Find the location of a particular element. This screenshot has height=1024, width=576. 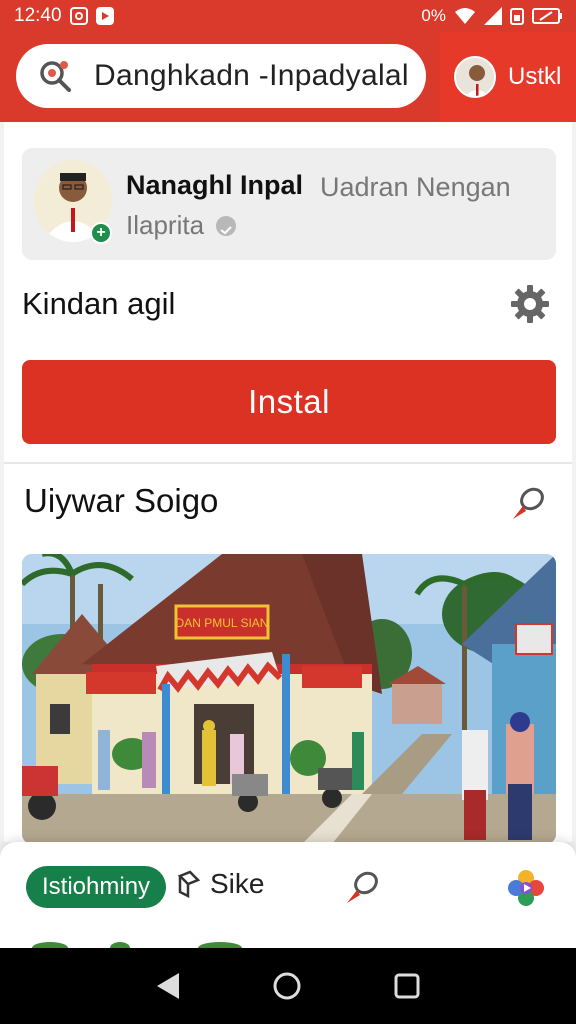

back-icon is located at coordinates (168, 986).